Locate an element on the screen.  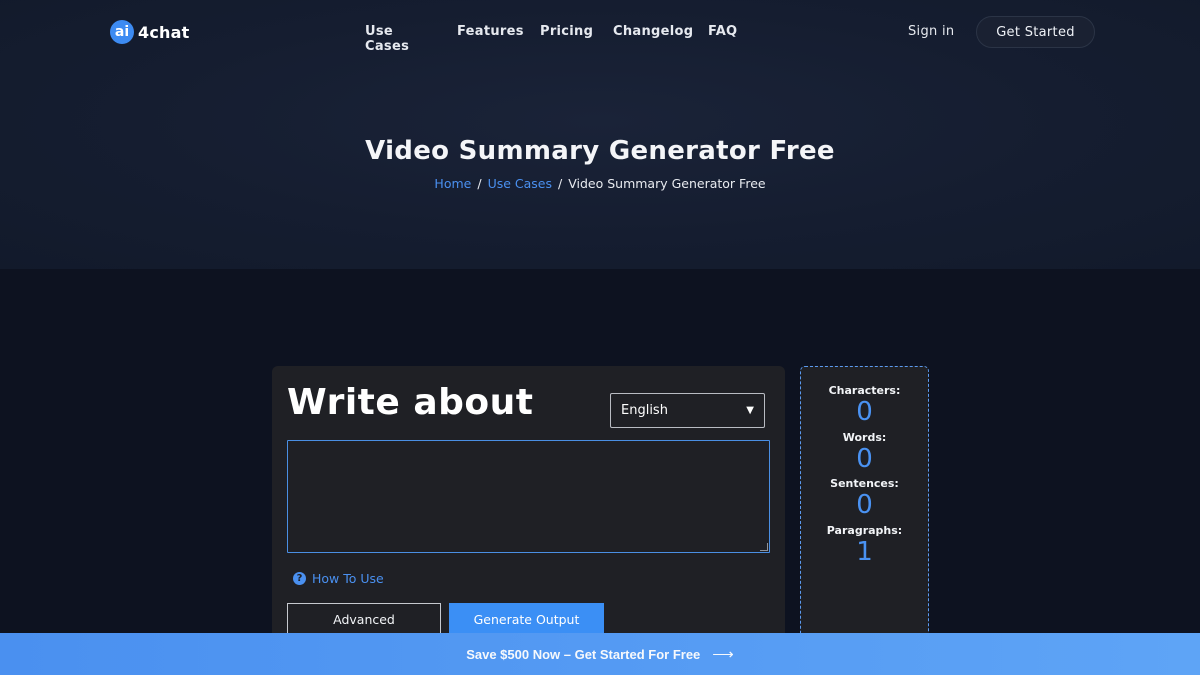
sign-in-link: Sign in is located at coordinates (931, 31).